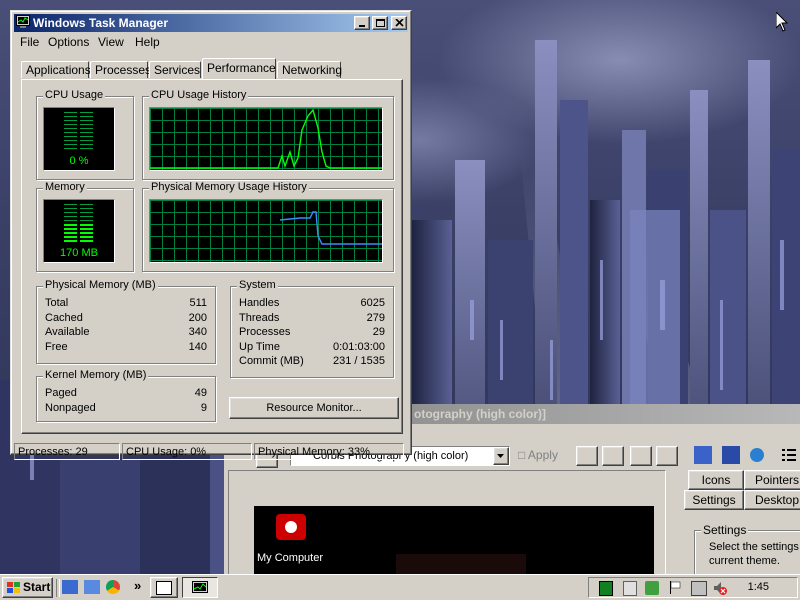 The width and height of the screenshot is (800, 600). I want to click on title-bar: Windows Task Manager, so click(211, 23).